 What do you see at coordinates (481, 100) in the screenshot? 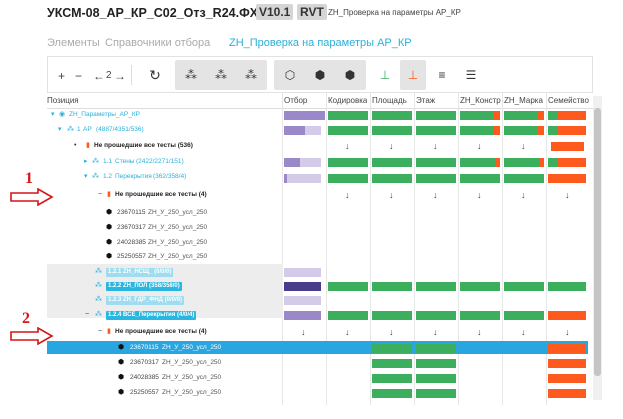
I see `col-construct: ZH_Констр` at bounding box center [481, 100].